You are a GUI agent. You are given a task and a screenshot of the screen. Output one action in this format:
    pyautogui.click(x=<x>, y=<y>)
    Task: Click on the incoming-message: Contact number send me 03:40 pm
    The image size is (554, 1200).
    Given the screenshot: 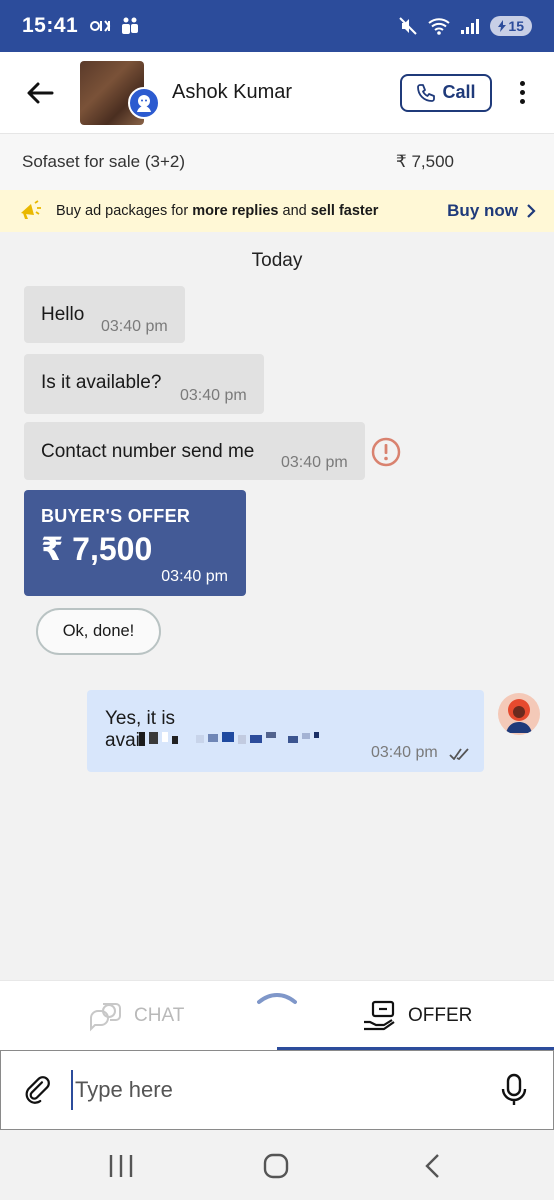 What is the action you would take?
    pyautogui.click(x=194, y=451)
    